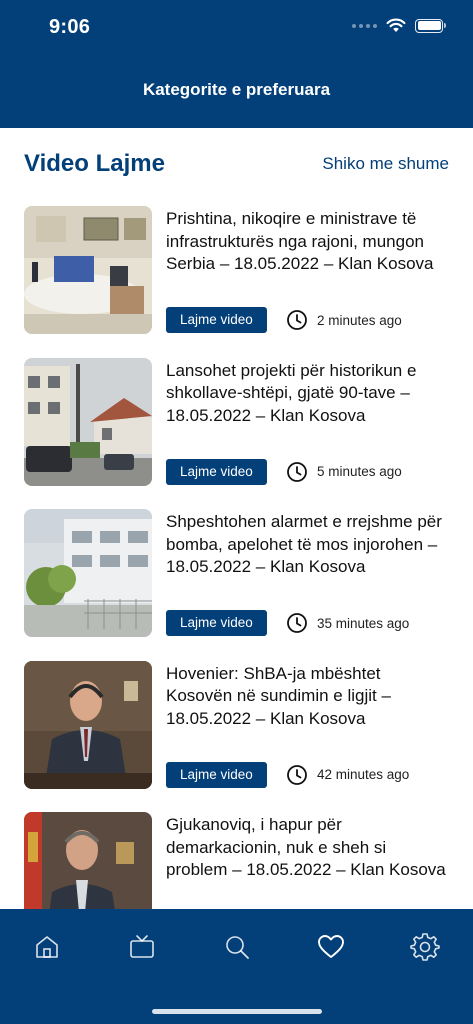 The width and height of the screenshot is (473, 1024). I want to click on status-icons, so click(399, 25).